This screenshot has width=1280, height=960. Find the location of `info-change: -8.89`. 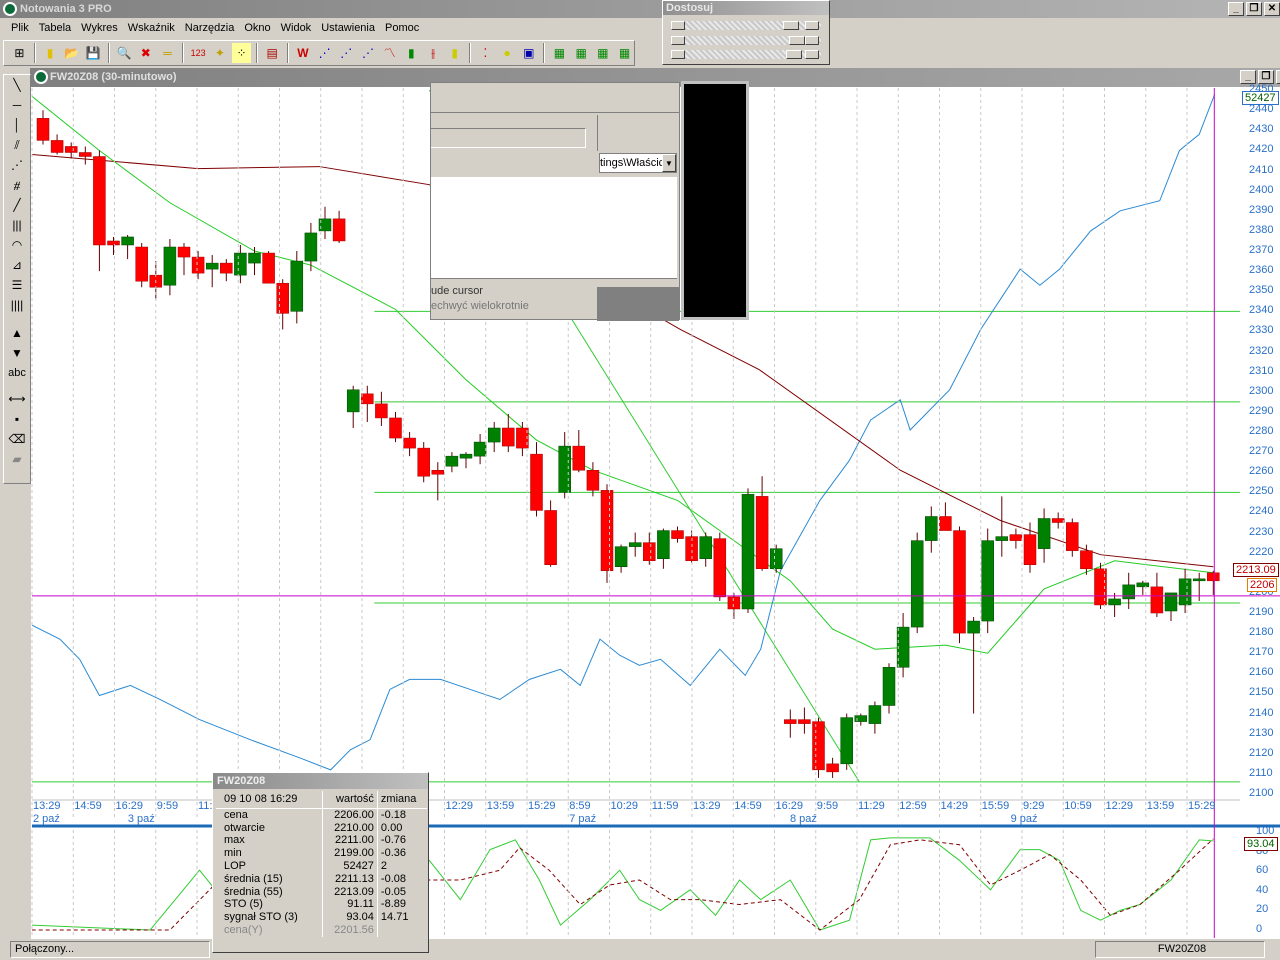

info-change: -8.89 is located at coordinates (393, 904).